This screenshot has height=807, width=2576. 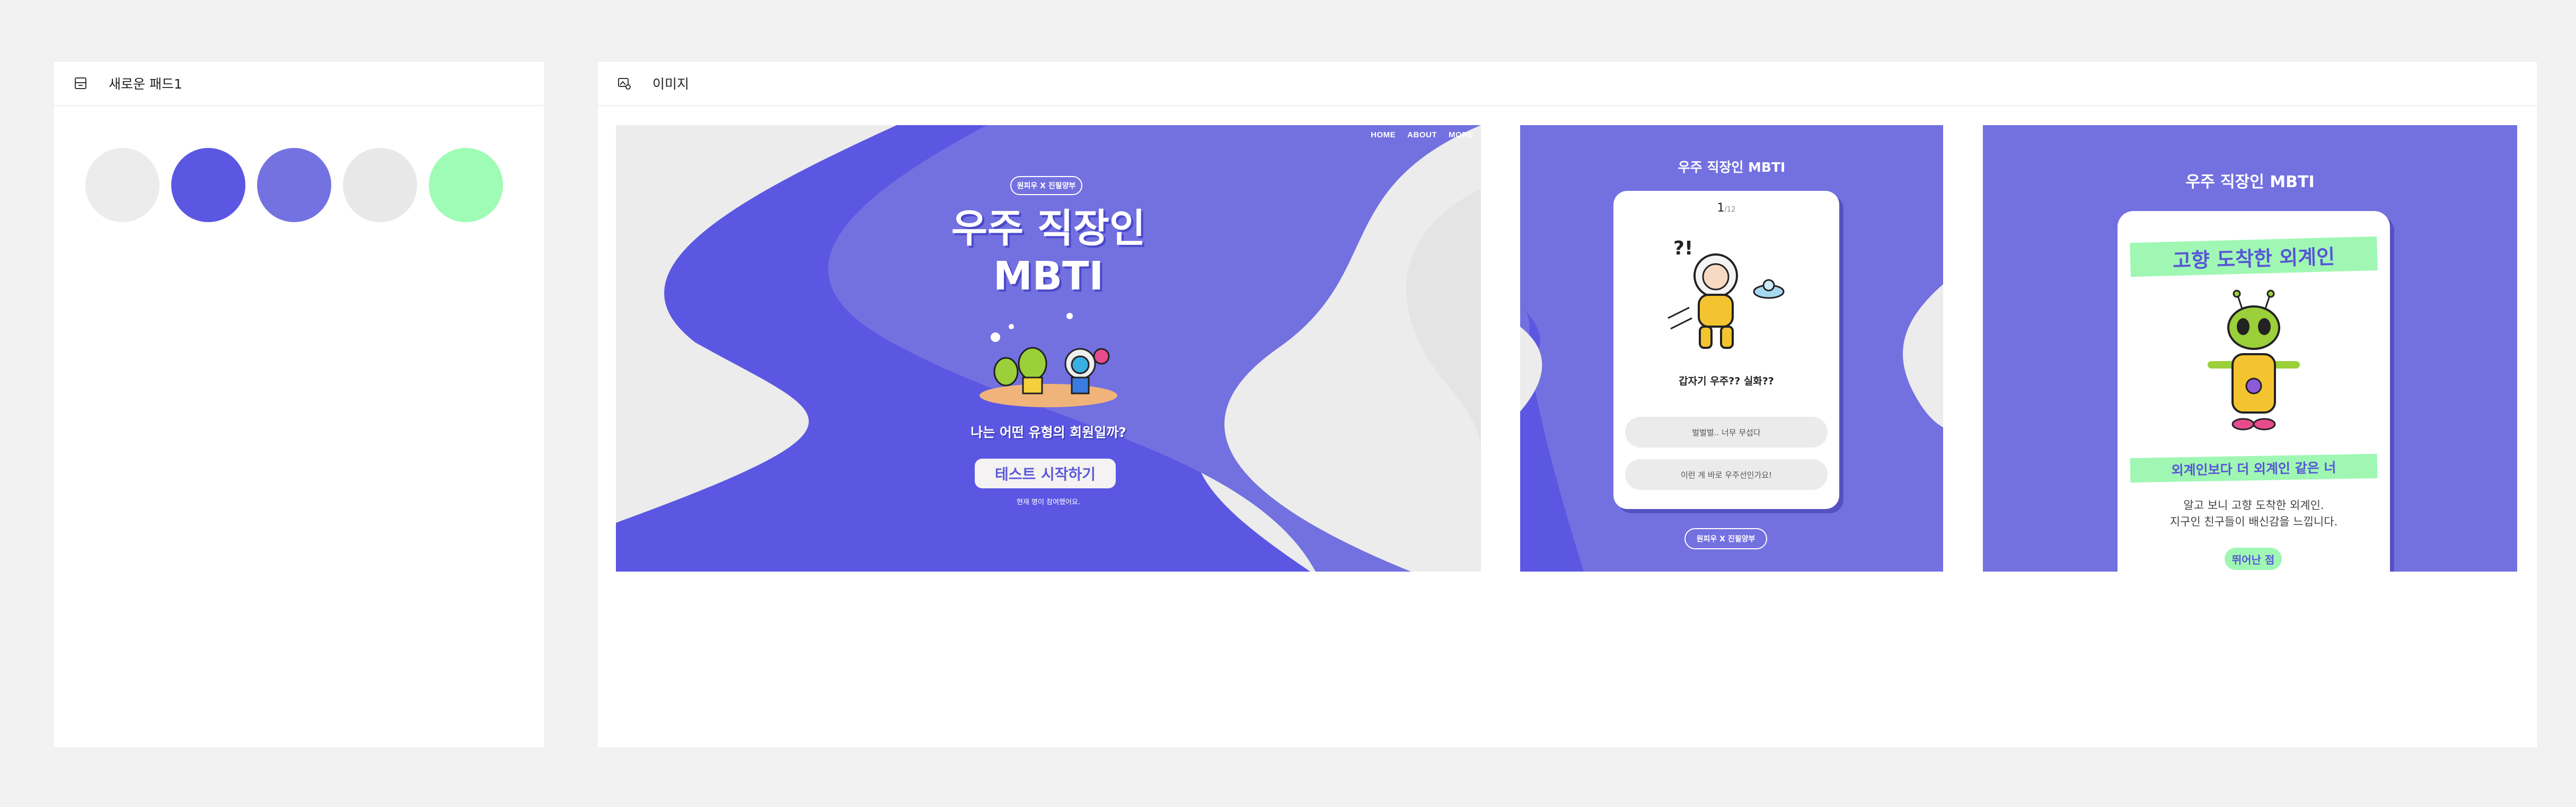 What do you see at coordinates (1048, 502) in the screenshot?
I see `participant-note: 현재 명이 참여했어요.` at bounding box center [1048, 502].